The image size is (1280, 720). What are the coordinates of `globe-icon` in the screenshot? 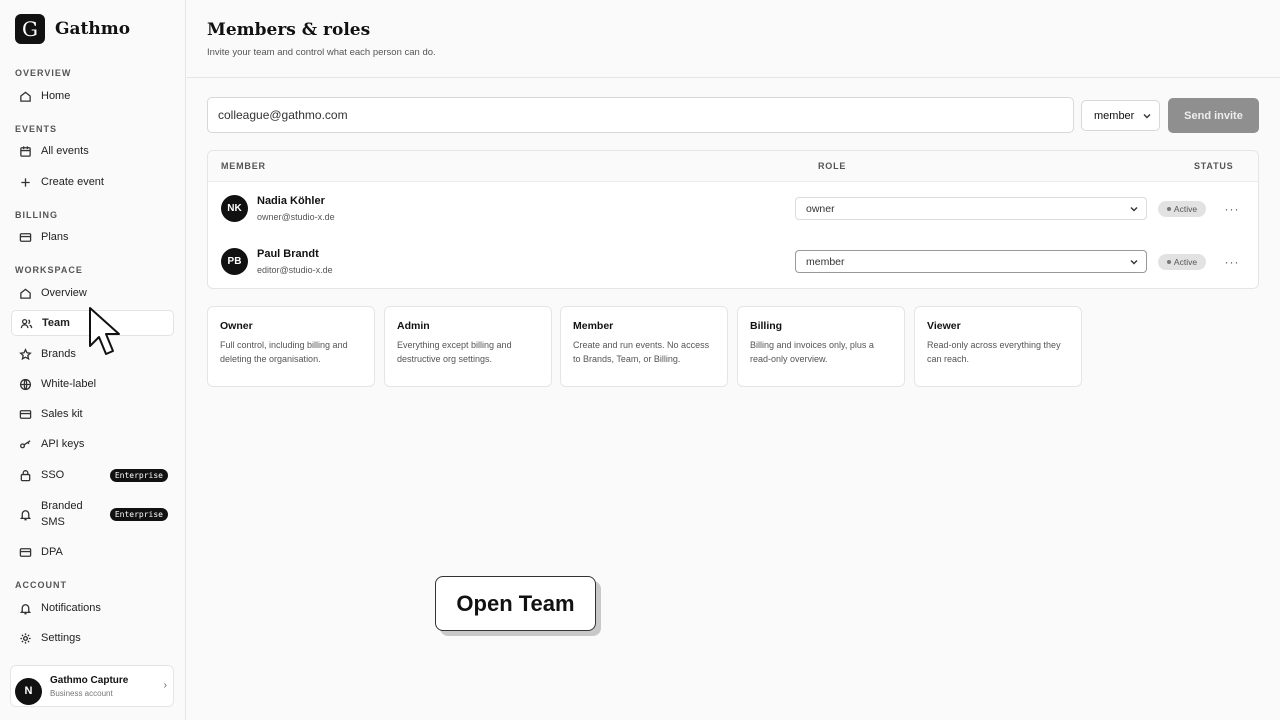 It's located at (25, 384).